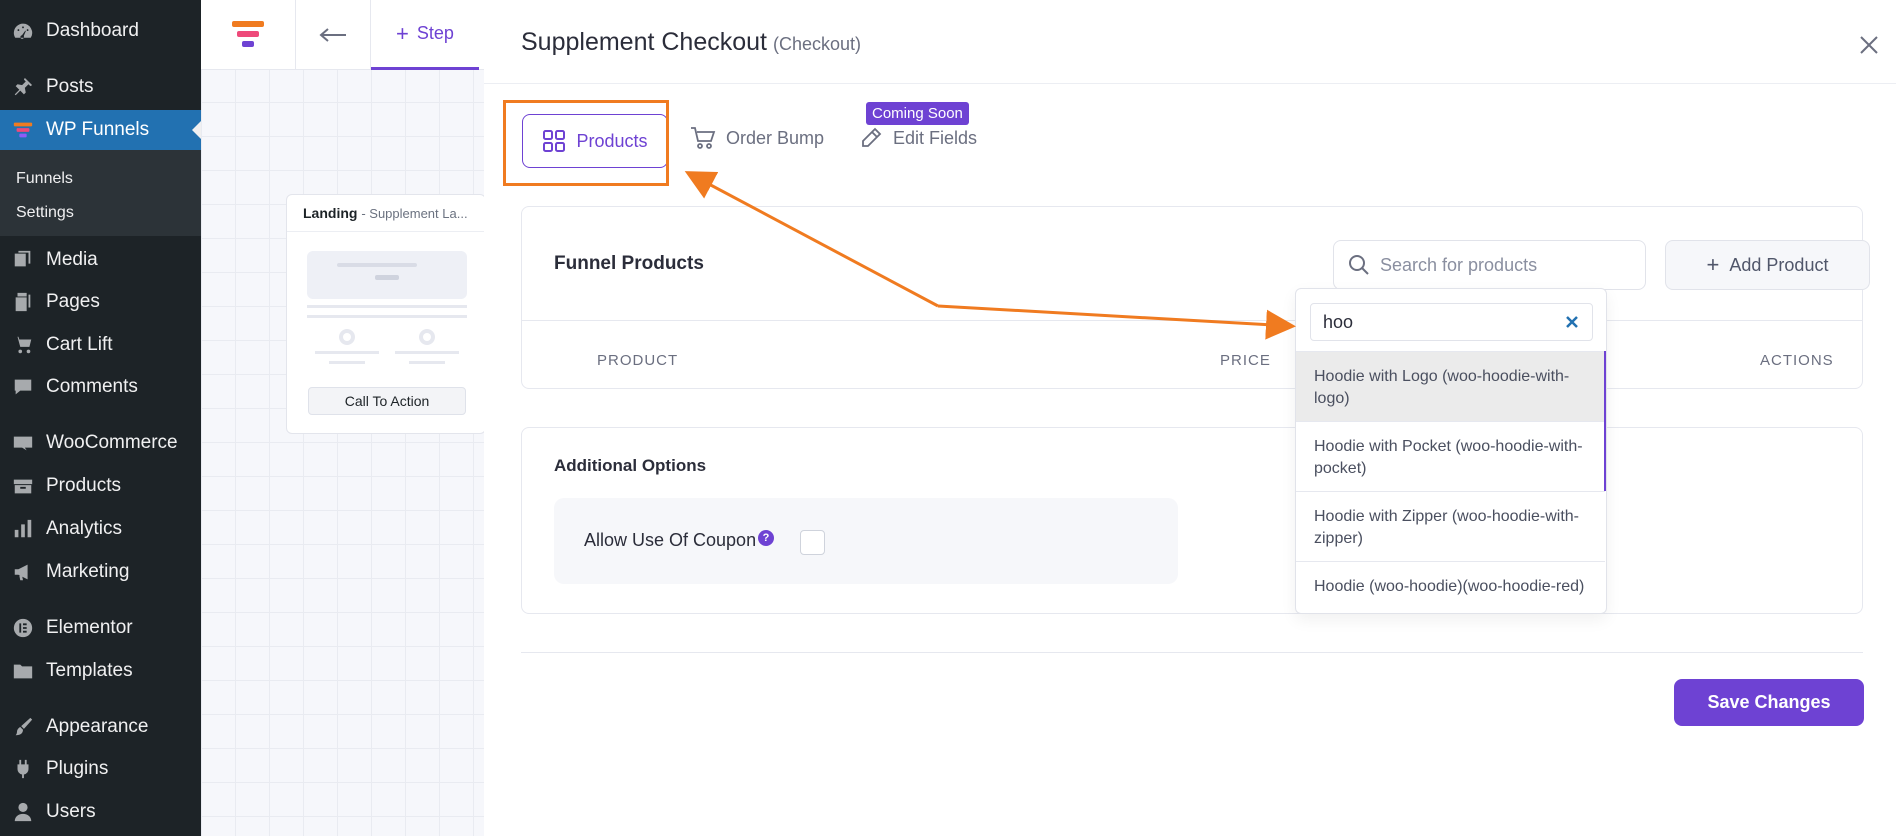 The height and width of the screenshot is (836, 1896). Describe the element at coordinates (1338, 321) in the screenshot. I see `search-query: hoo` at that location.